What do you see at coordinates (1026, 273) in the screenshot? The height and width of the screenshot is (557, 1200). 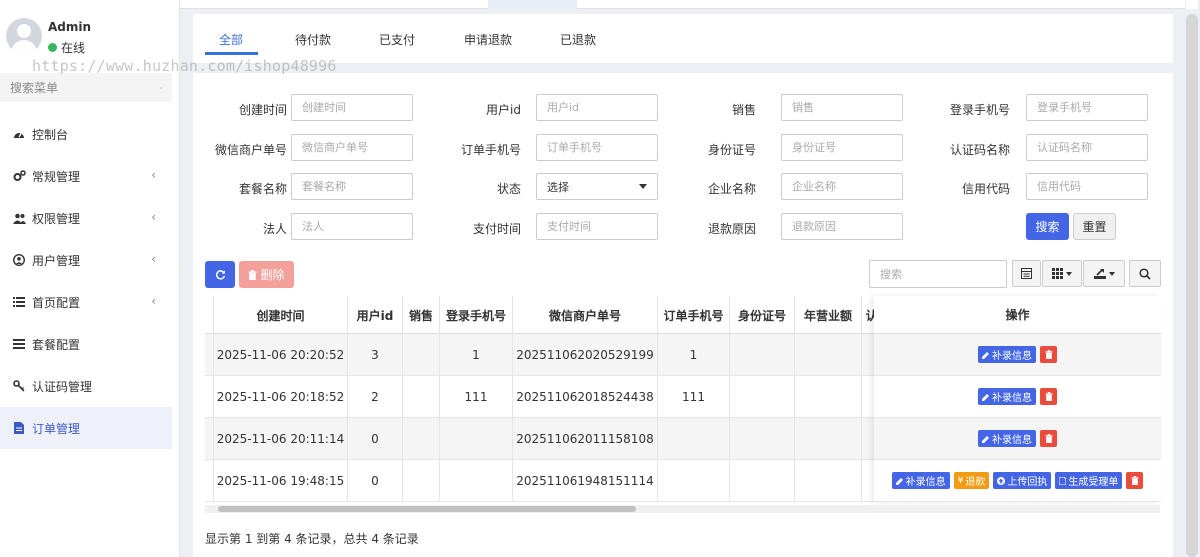 I see `toggle-view-button` at bounding box center [1026, 273].